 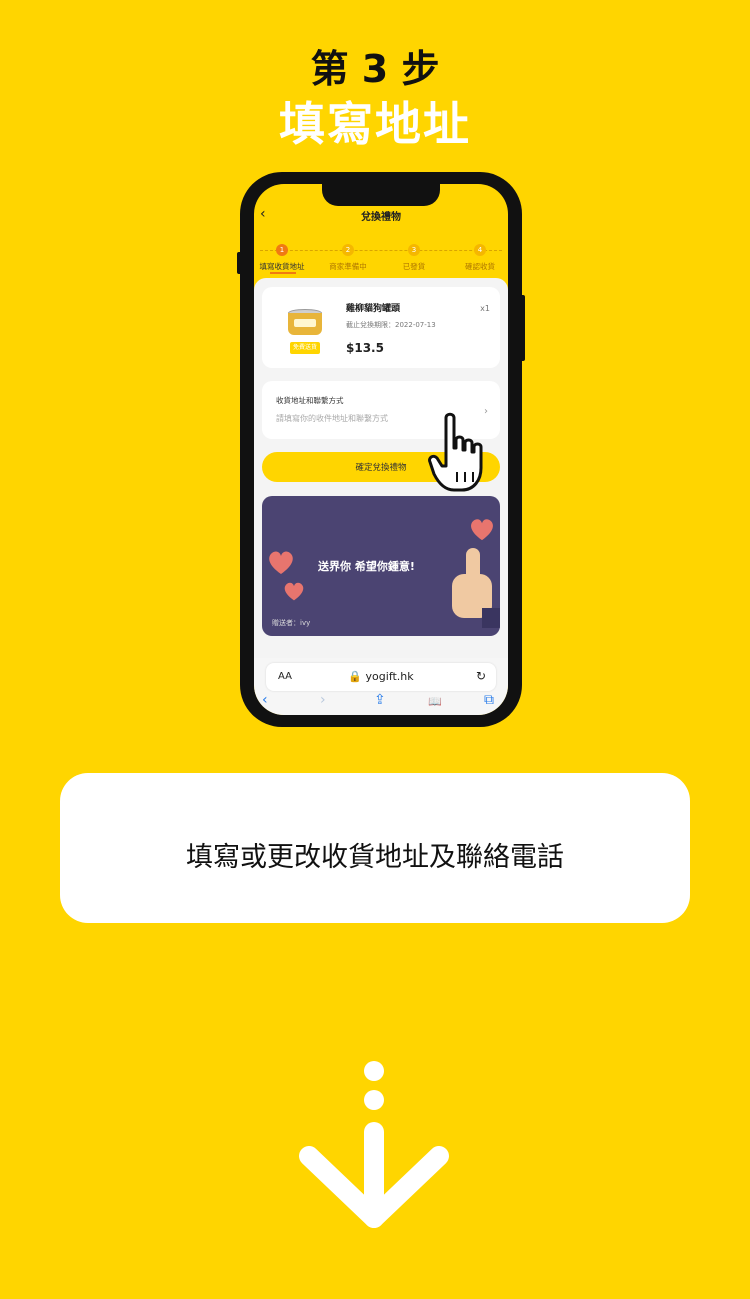 What do you see at coordinates (365, 348) in the screenshot?
I see `product-price: $13.5` at bounding box center [365, 348].